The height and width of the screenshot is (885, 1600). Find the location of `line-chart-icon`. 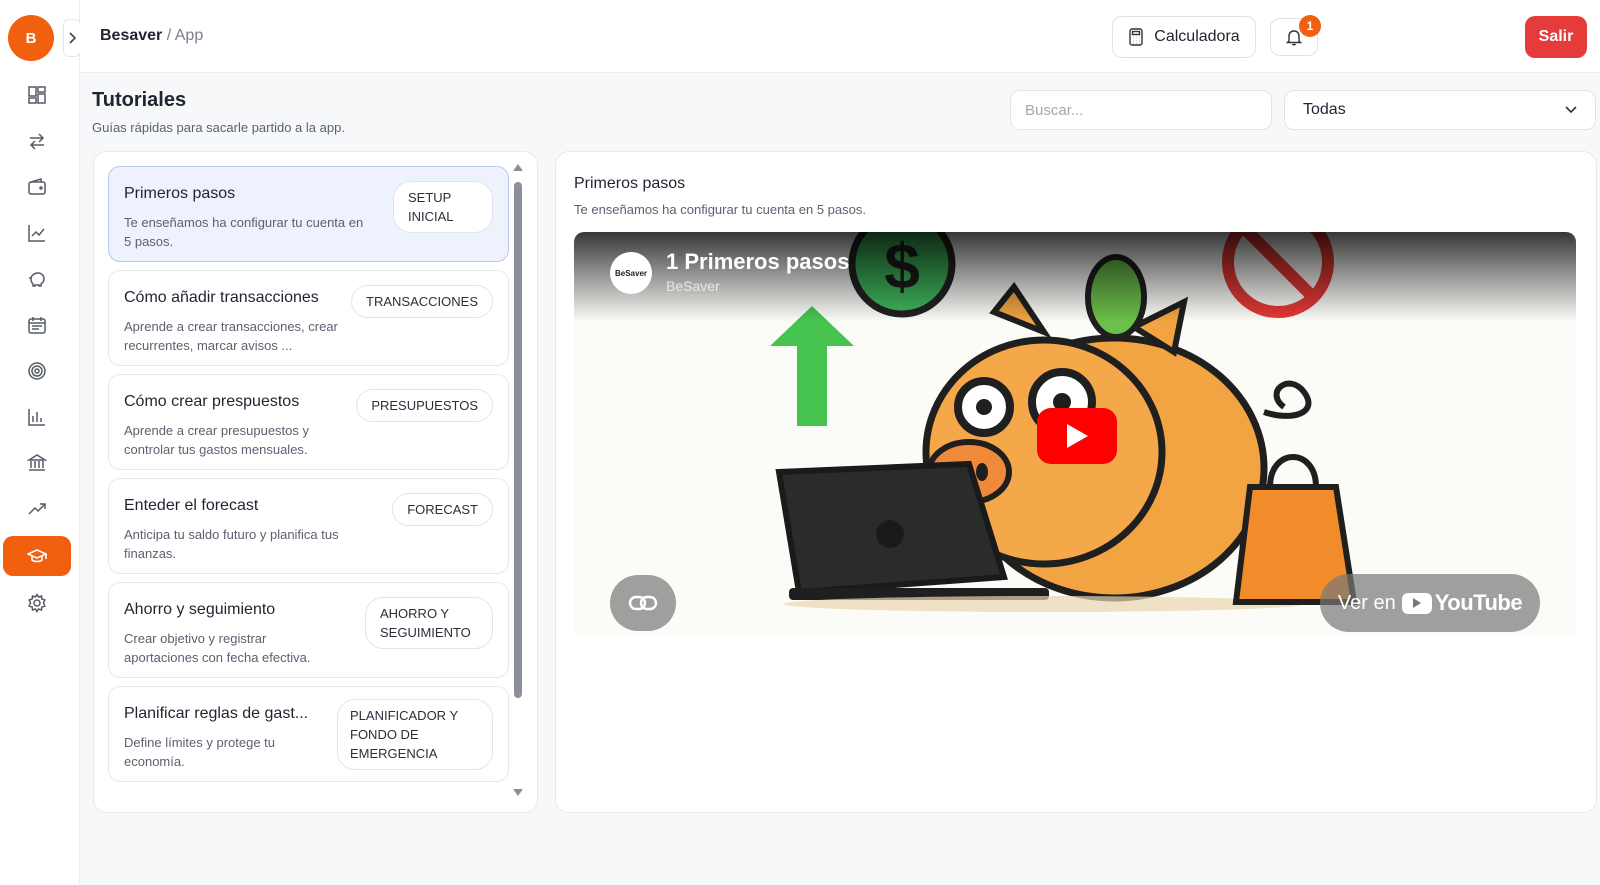

line-chart-icon is located at coordinates (36, 233).